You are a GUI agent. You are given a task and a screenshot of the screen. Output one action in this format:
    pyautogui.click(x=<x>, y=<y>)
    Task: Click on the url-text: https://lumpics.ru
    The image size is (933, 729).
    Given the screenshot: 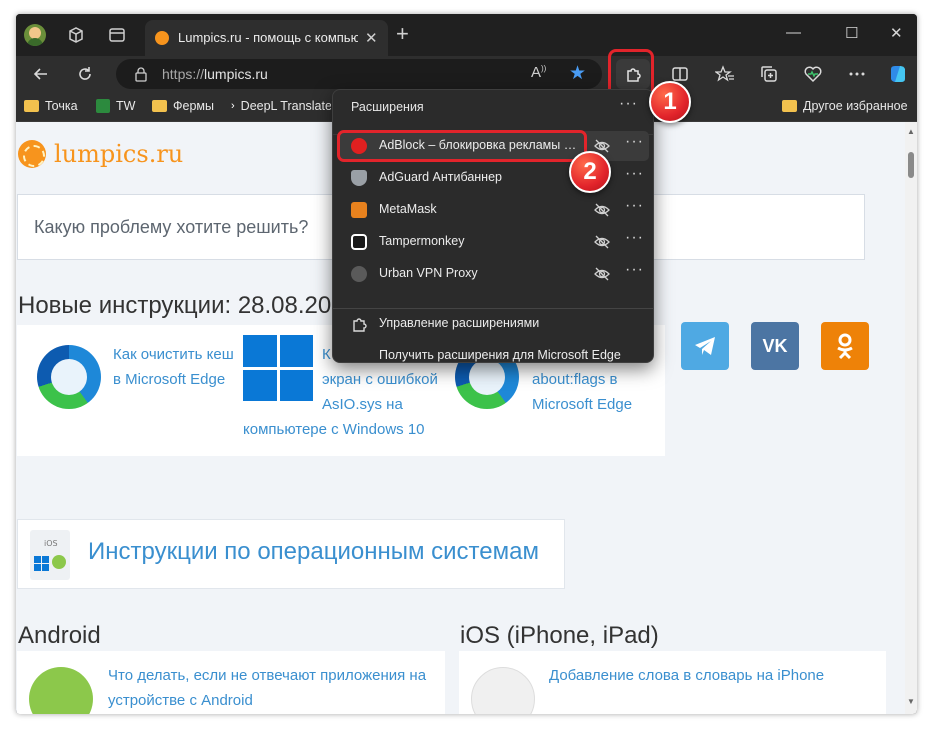 What is the action you would take?
    pyautogui.click(x=215, y=74)
    